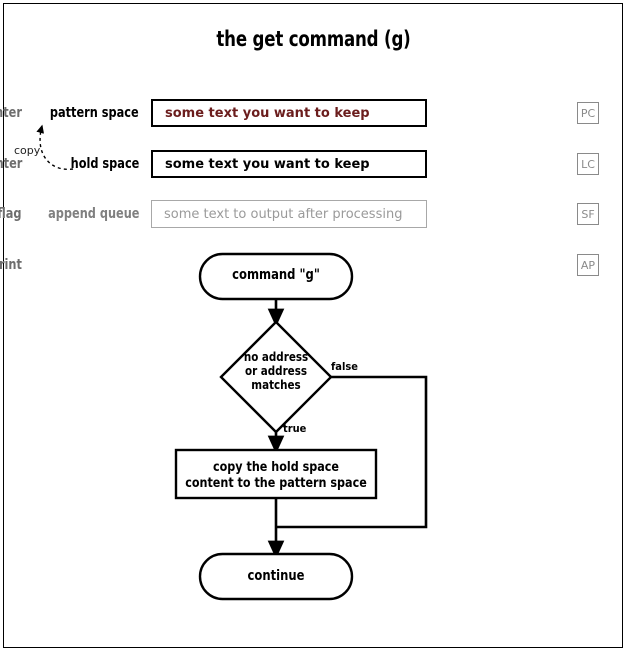 The height and width of the screenshot is (652, 627). What do you see at coordinates (276, 467) in the screenshot?
I see `node-process-line-1: copy the hold space` at bounding box center [276, 467].